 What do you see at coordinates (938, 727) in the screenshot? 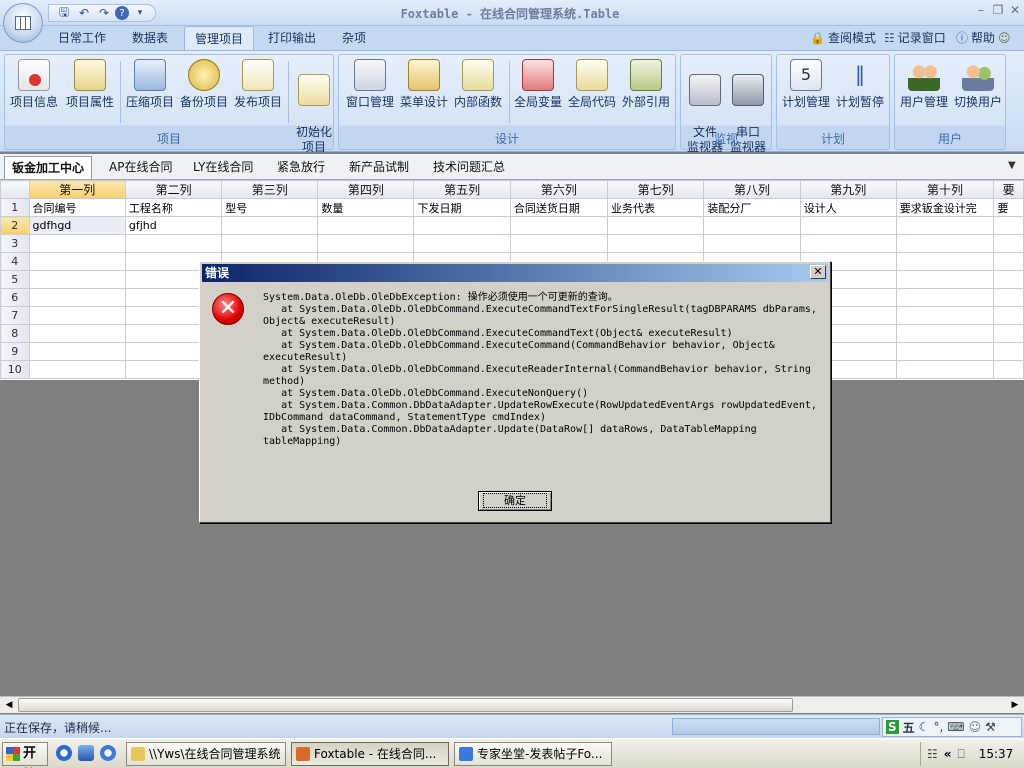
I see `punctuation-icon: °,` at bounding box center [938, 727].